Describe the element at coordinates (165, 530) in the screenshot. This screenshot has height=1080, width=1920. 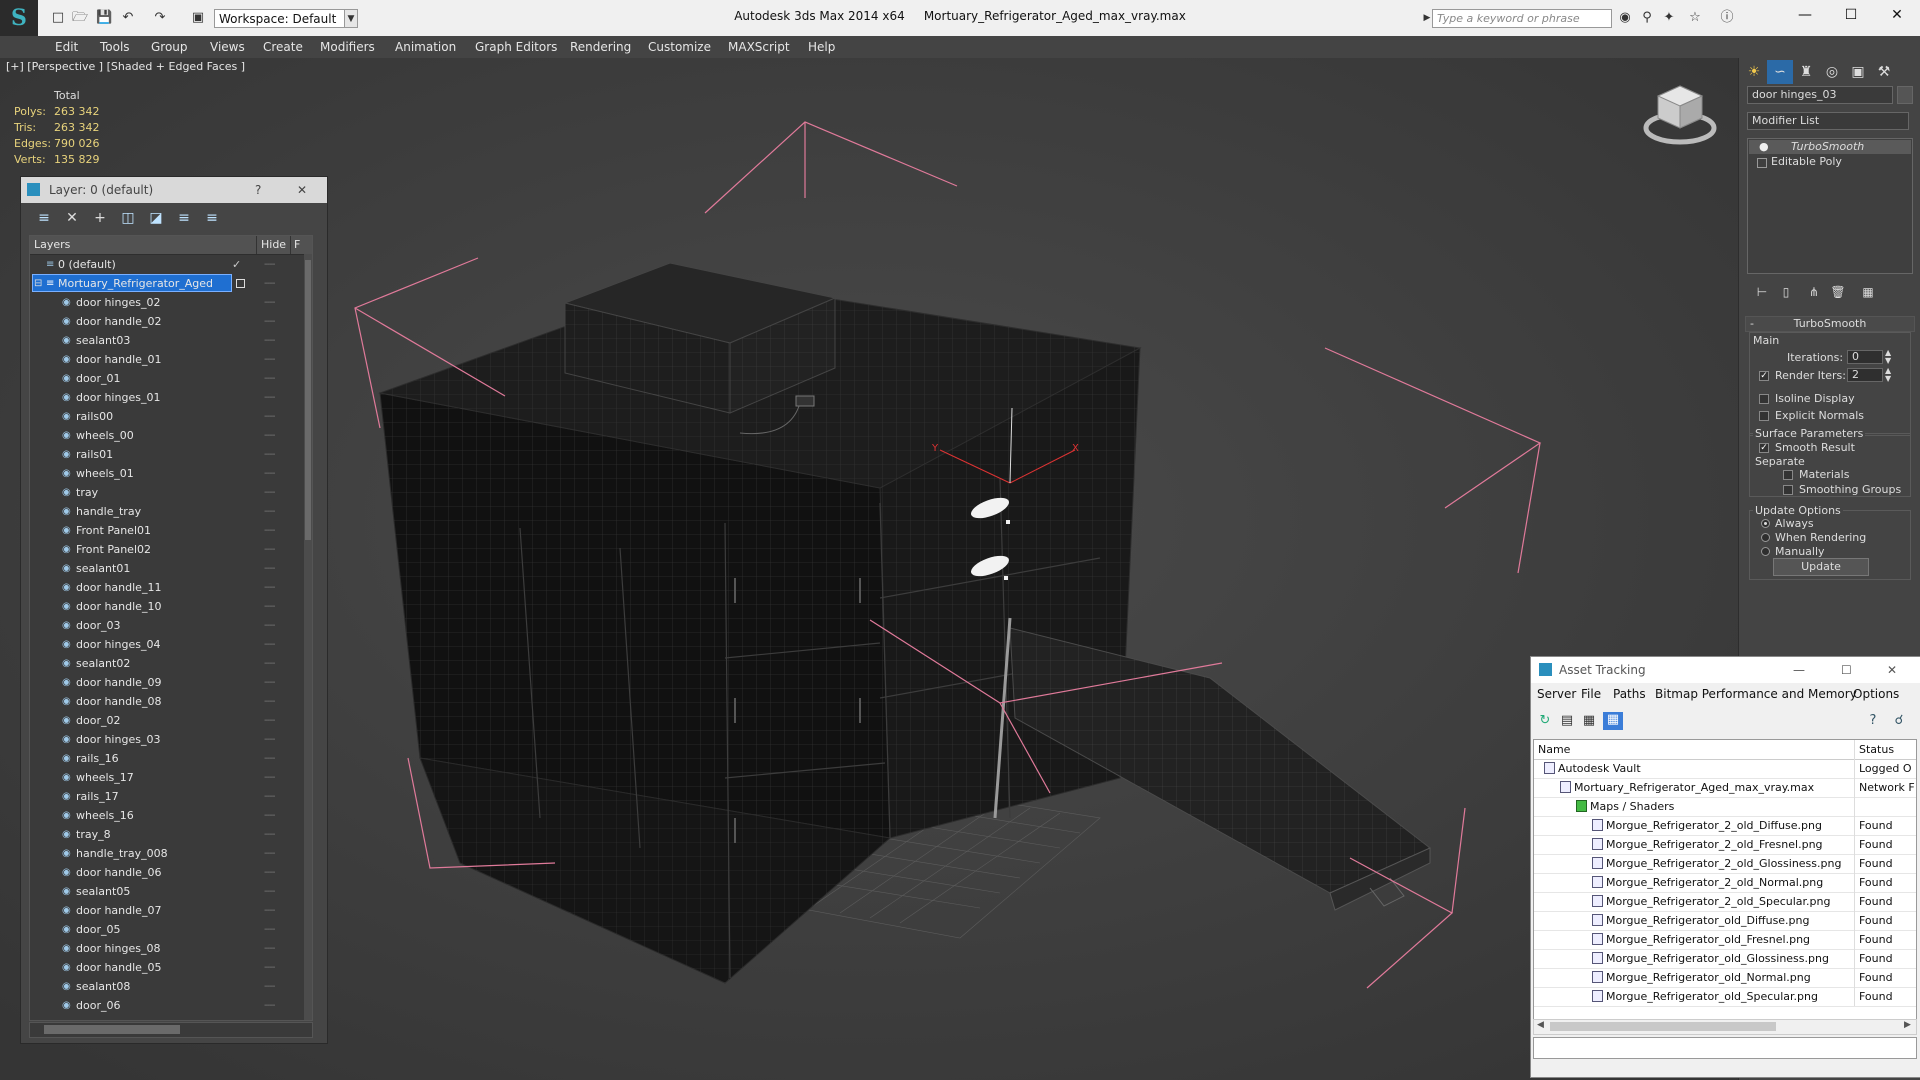
I see `layer-object-row: ◉ Front Panel01 ----` at that location.